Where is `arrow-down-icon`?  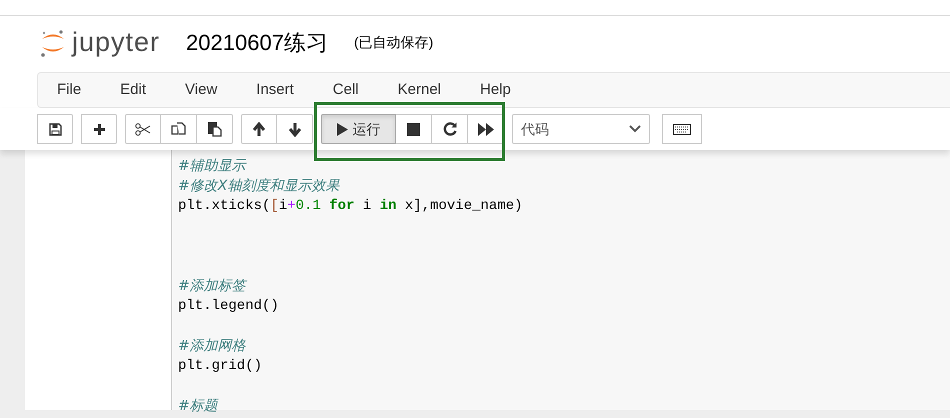 arrow-down-icon is located at coordinates (295, 129).